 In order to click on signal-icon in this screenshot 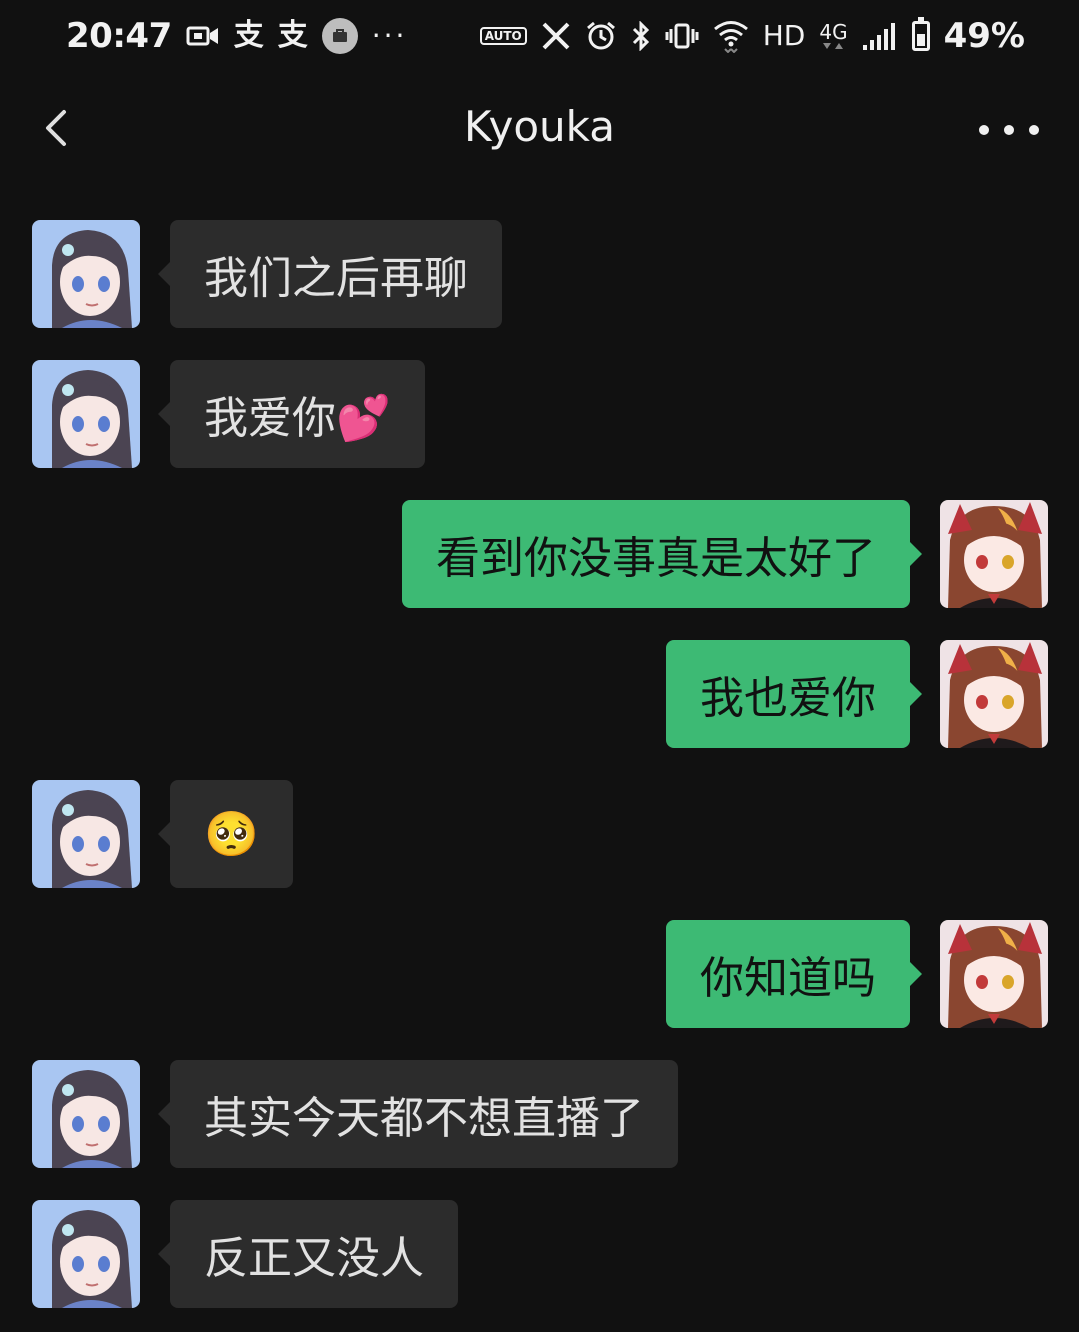, I will do `click(880, 36)`.